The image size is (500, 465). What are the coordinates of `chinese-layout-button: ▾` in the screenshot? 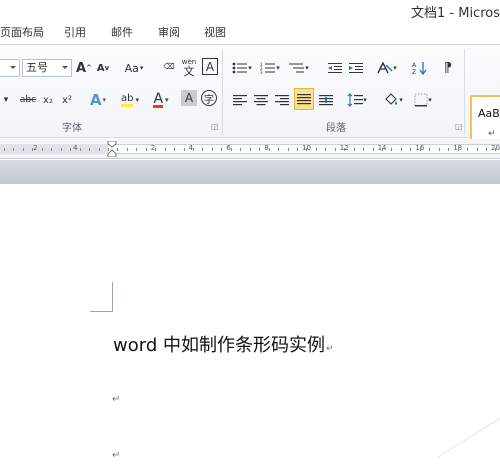 It's located at (387, 68).